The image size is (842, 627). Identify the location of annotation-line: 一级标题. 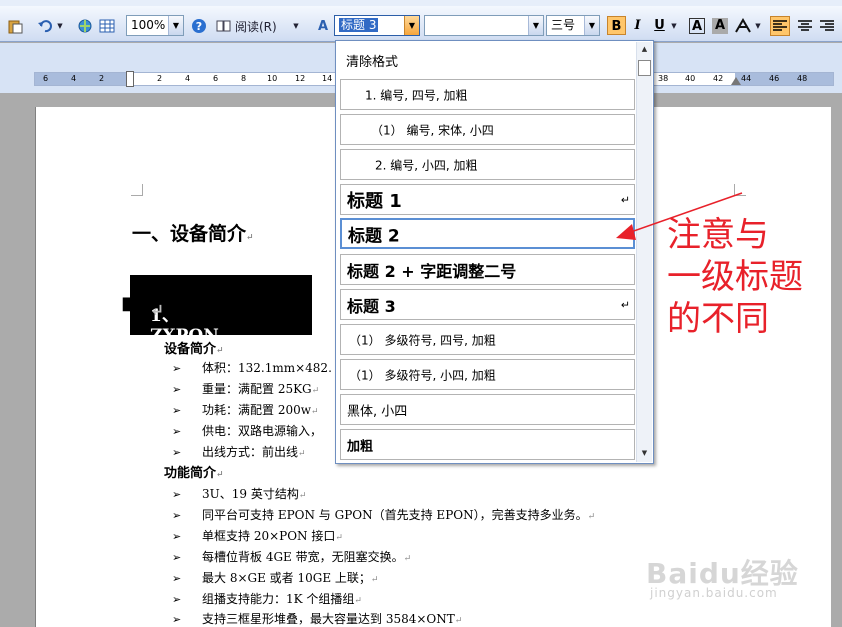
(735, 277).